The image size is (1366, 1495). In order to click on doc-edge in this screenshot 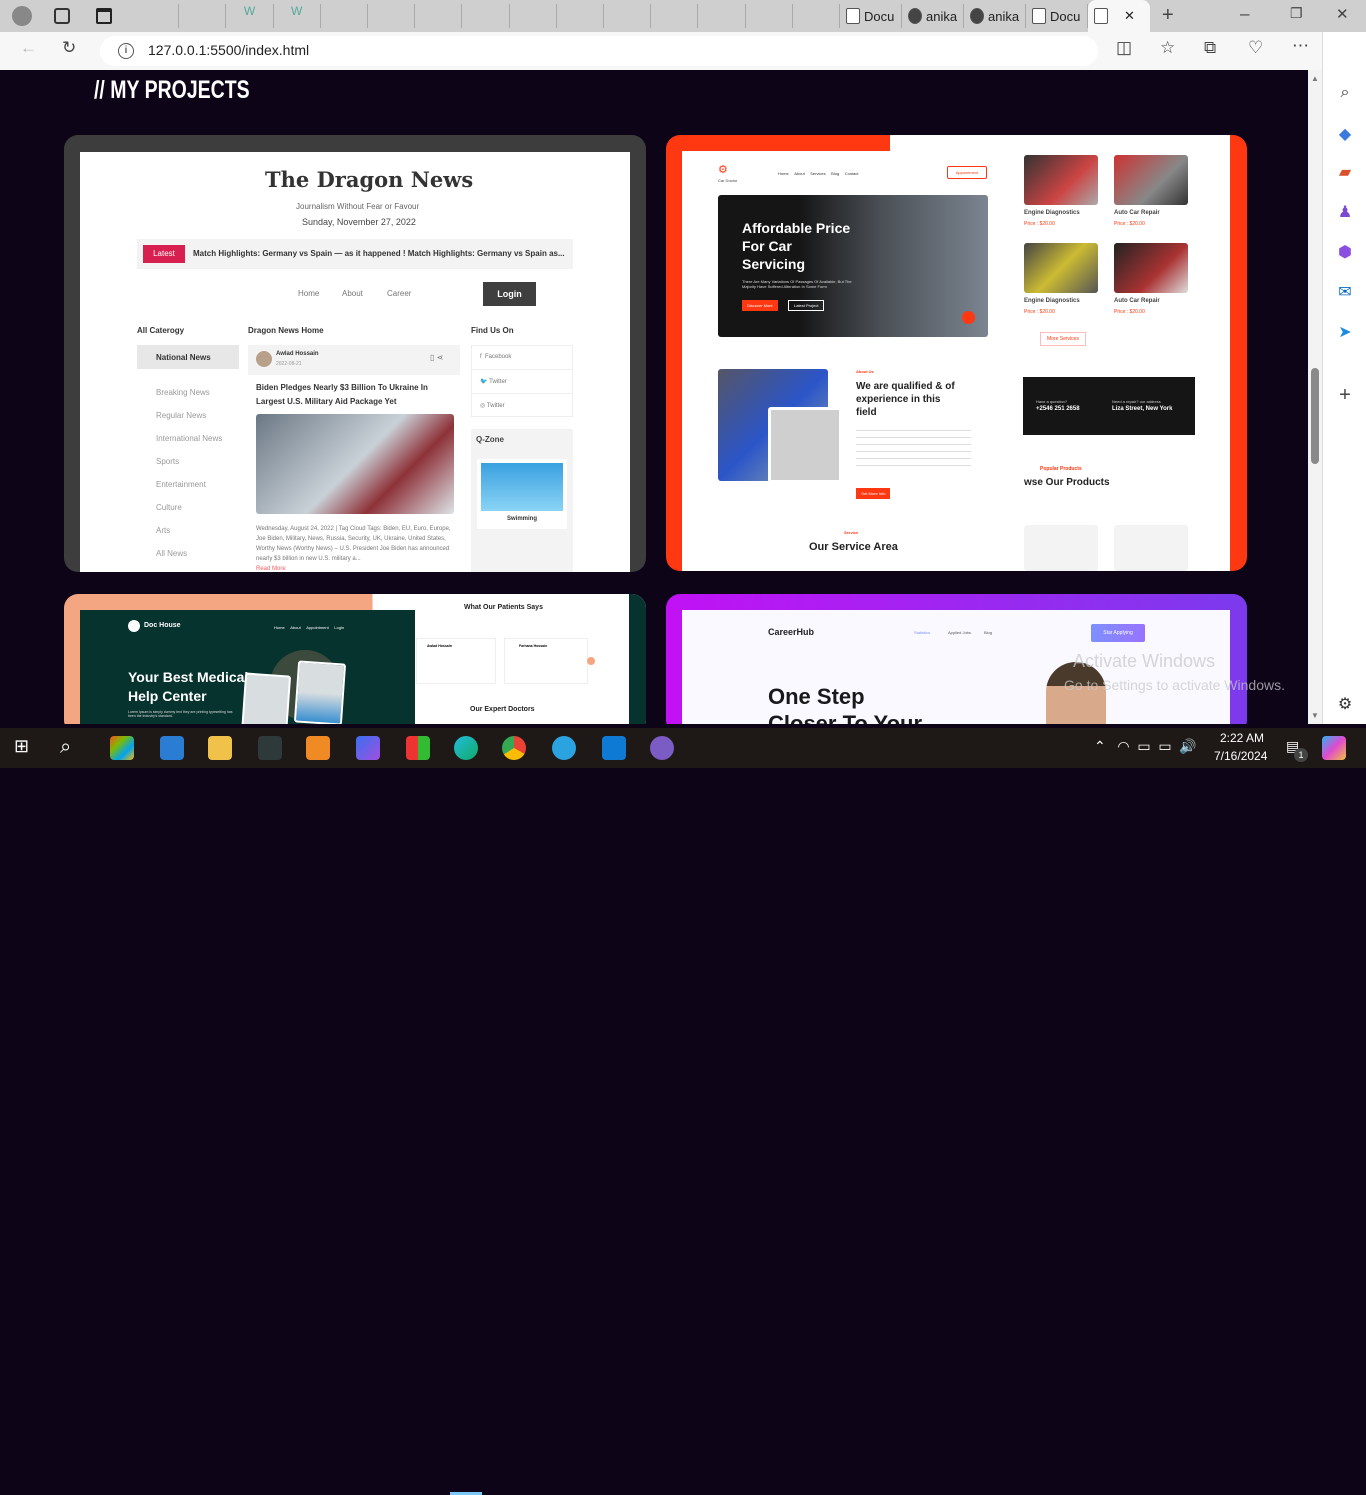, I will do `click(637, 659)`.